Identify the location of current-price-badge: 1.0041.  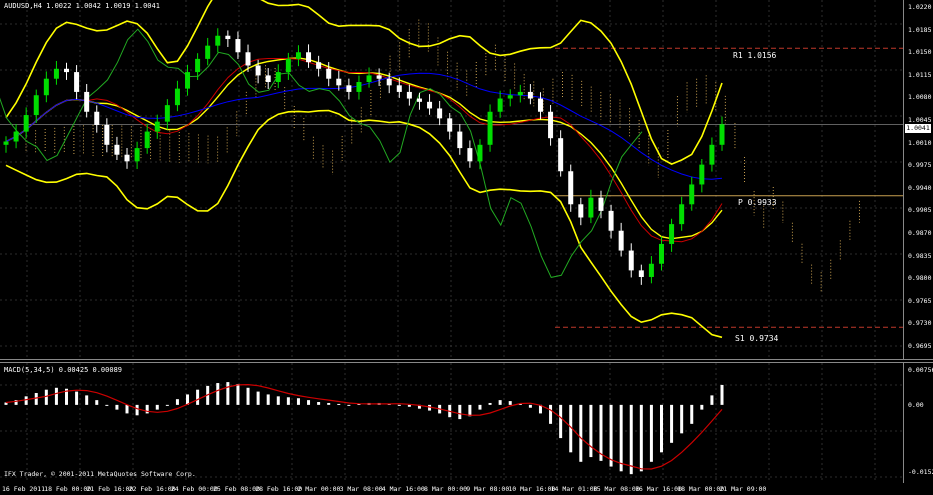
(918, 128).